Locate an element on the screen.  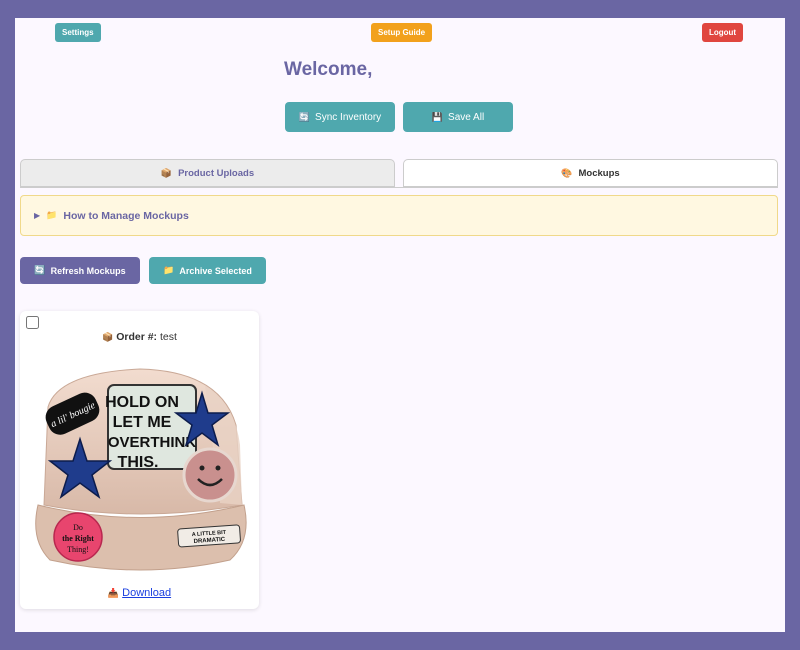
help-accordion: ▶ 📁 How to Manage Mockups is located at coordinates (399, 215).